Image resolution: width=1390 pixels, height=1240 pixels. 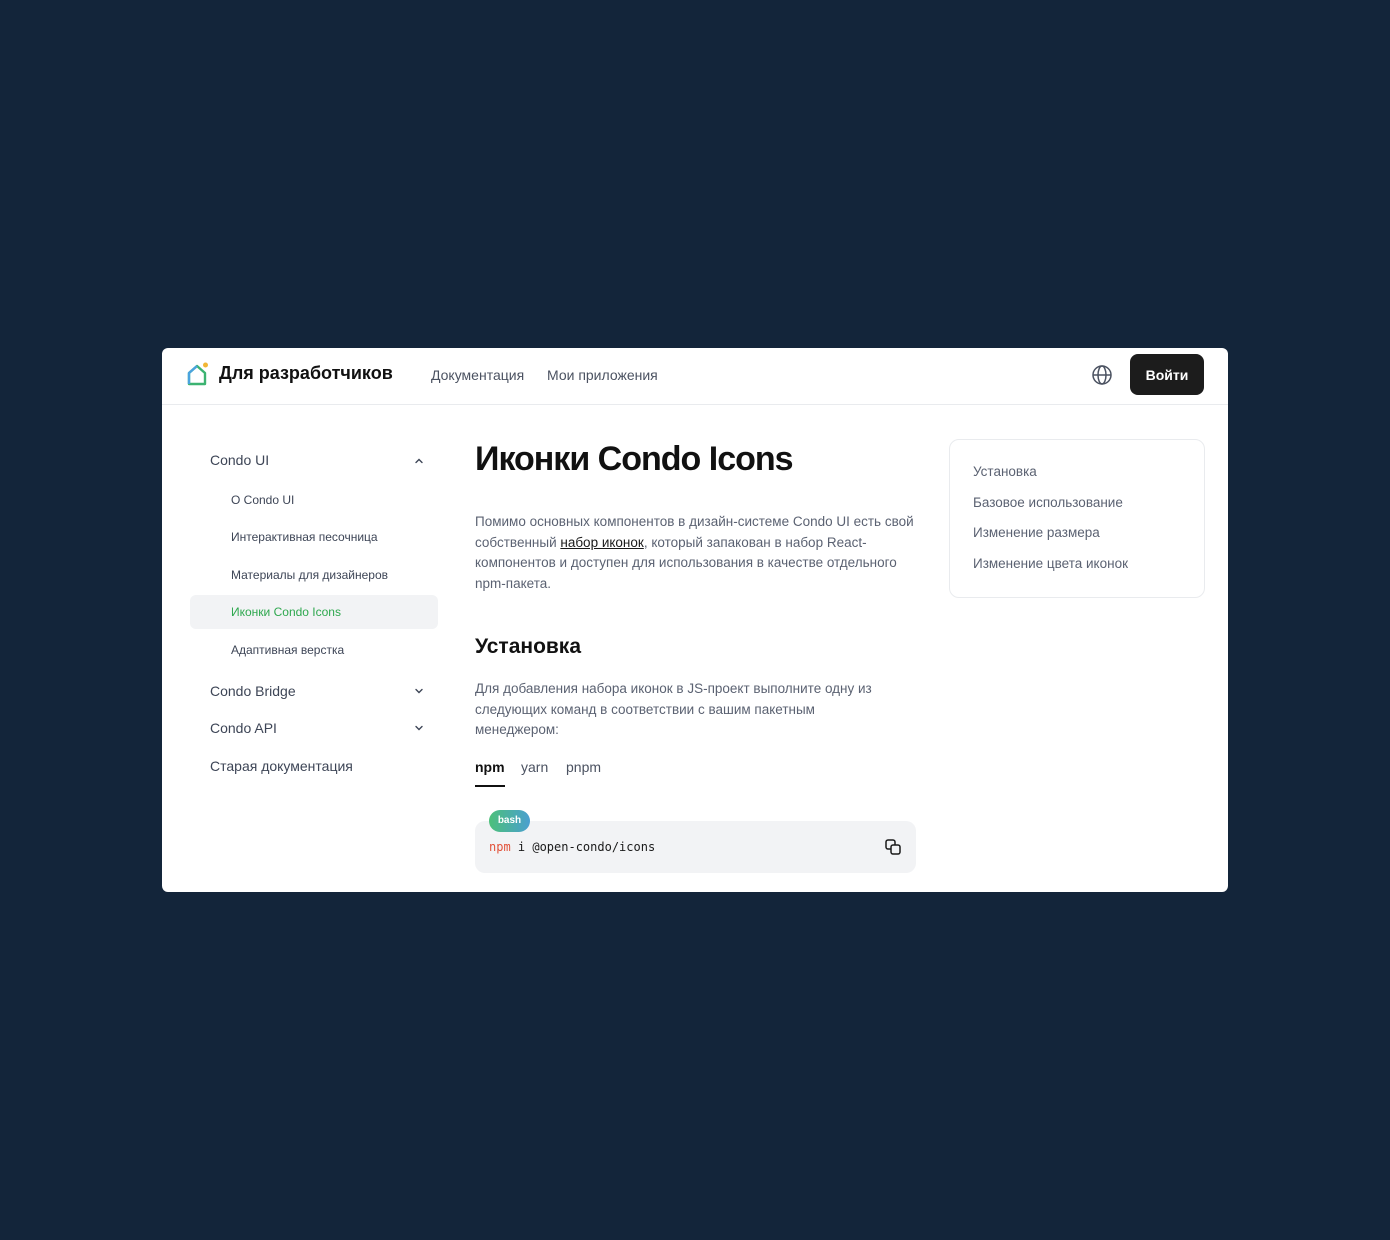 I want to click on sidebar-item-condo-icons: Иконки Condo Icons, so click(x=314, y=612).